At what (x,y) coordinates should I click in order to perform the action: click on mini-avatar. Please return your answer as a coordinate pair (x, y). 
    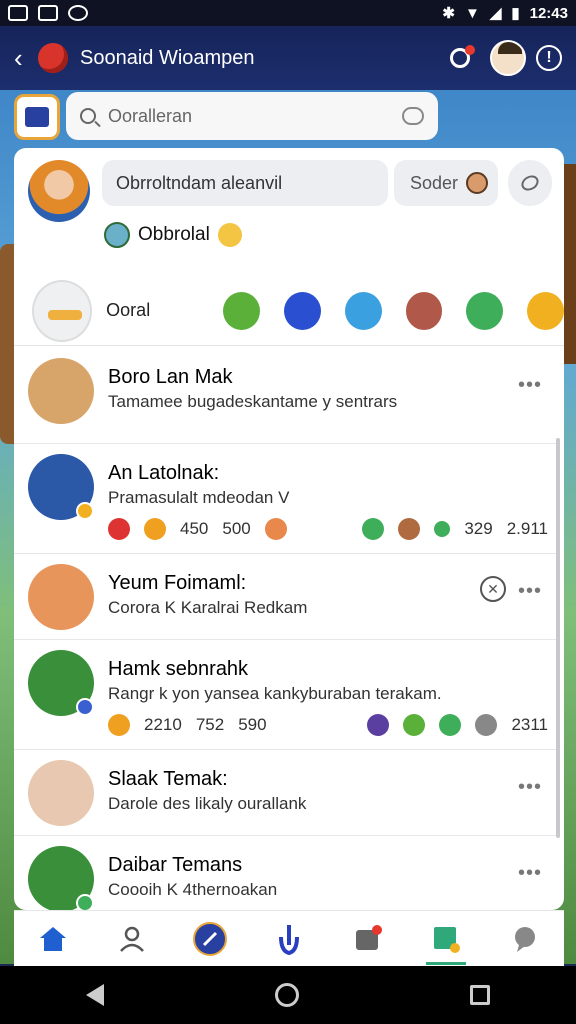
    Looking at the image, I should click on (117, 235).